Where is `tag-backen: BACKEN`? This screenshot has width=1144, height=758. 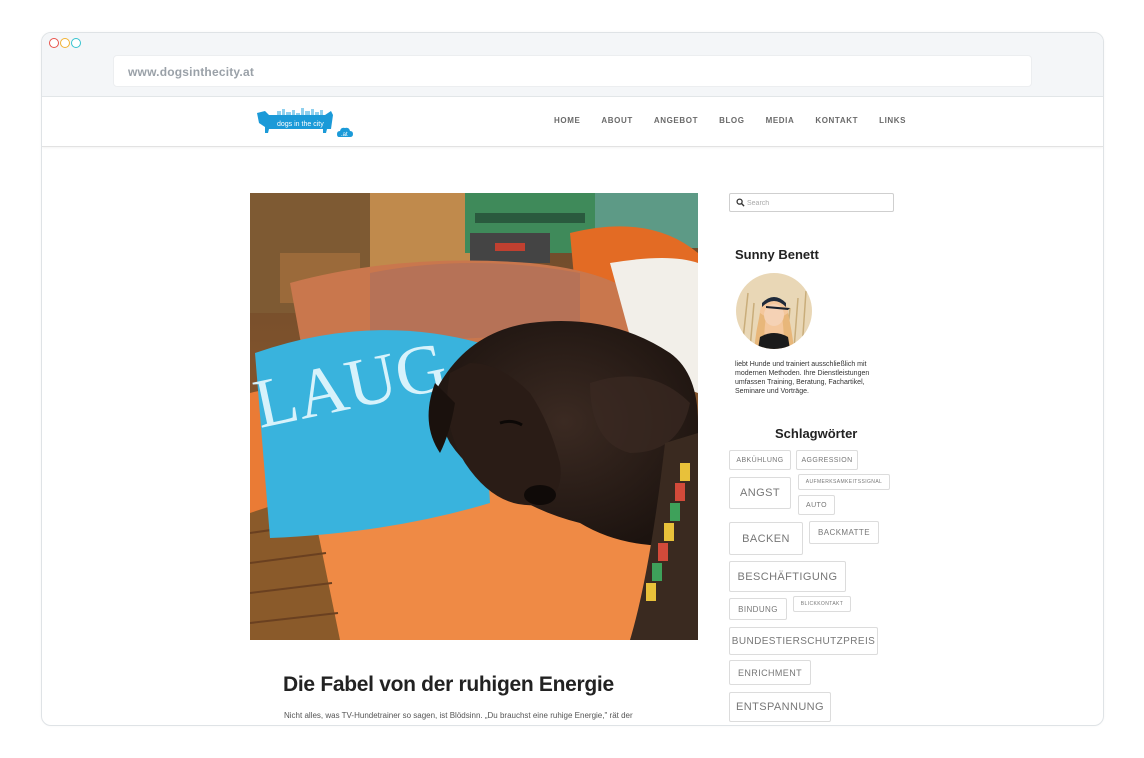 tag-backen: BACKEN is located at coordinates (766, 538).